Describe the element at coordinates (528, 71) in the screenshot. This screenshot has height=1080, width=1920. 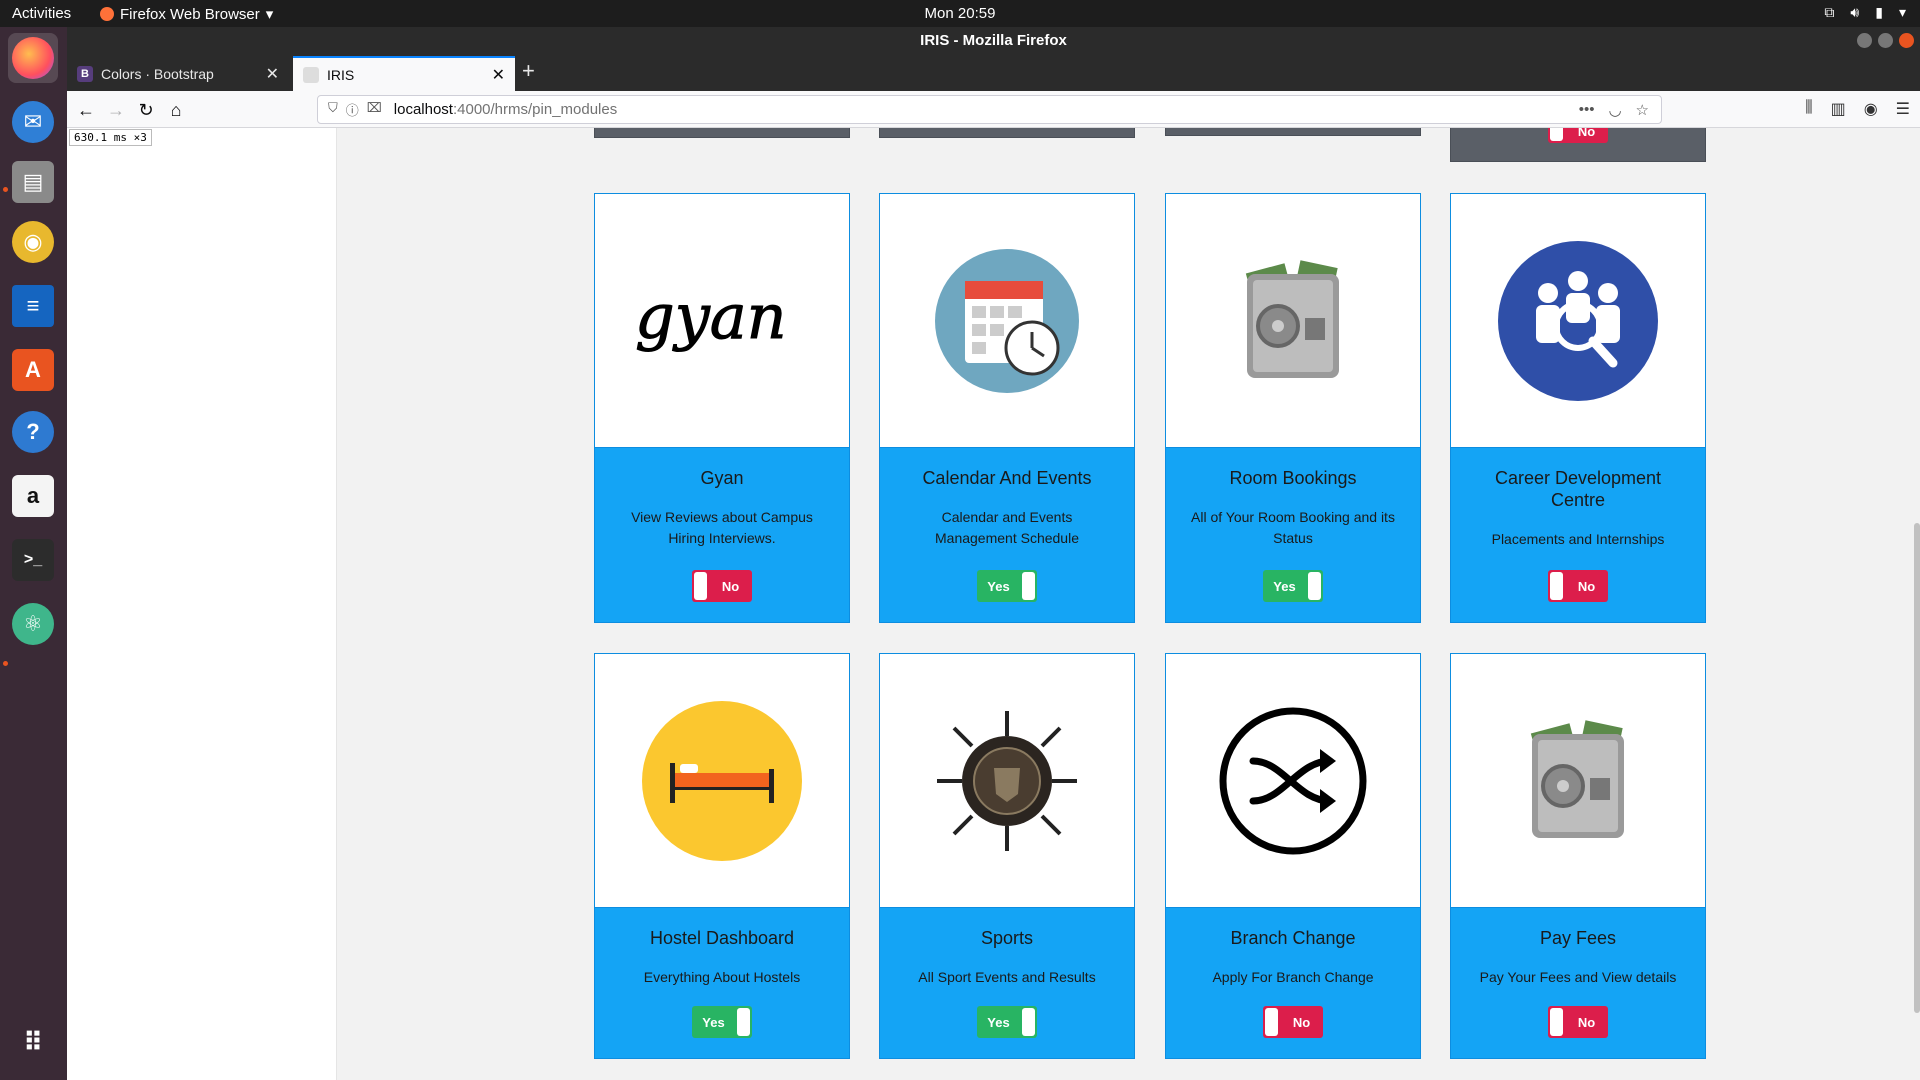
I see `new-tab-button: +` at that location.